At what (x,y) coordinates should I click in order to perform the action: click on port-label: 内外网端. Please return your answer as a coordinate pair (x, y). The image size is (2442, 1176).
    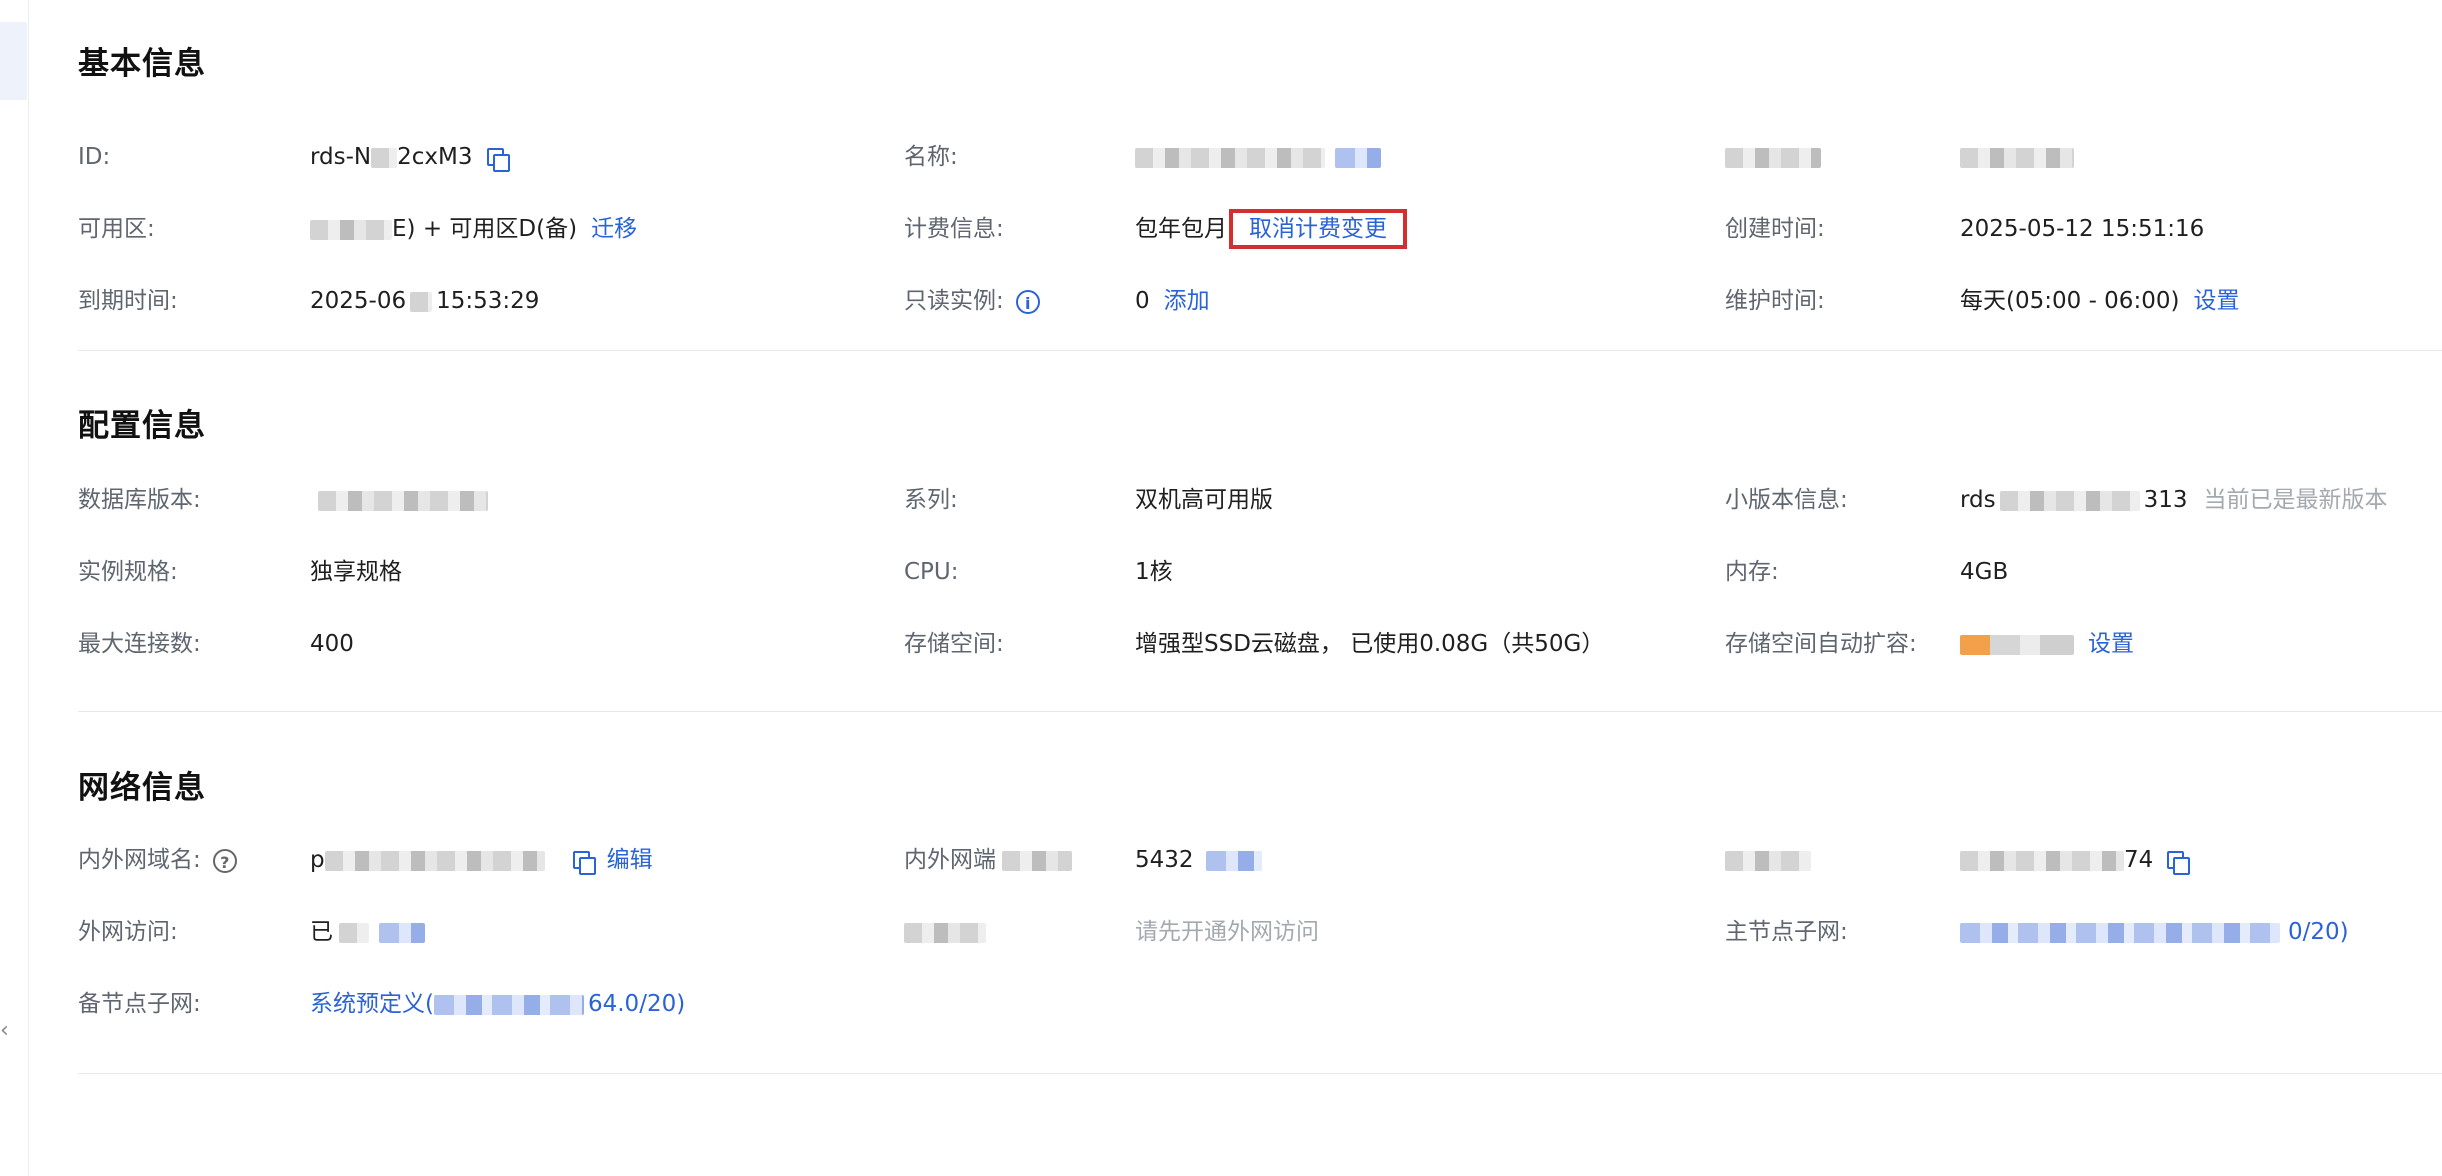
    Looking at the image, I should click on (988, 860).